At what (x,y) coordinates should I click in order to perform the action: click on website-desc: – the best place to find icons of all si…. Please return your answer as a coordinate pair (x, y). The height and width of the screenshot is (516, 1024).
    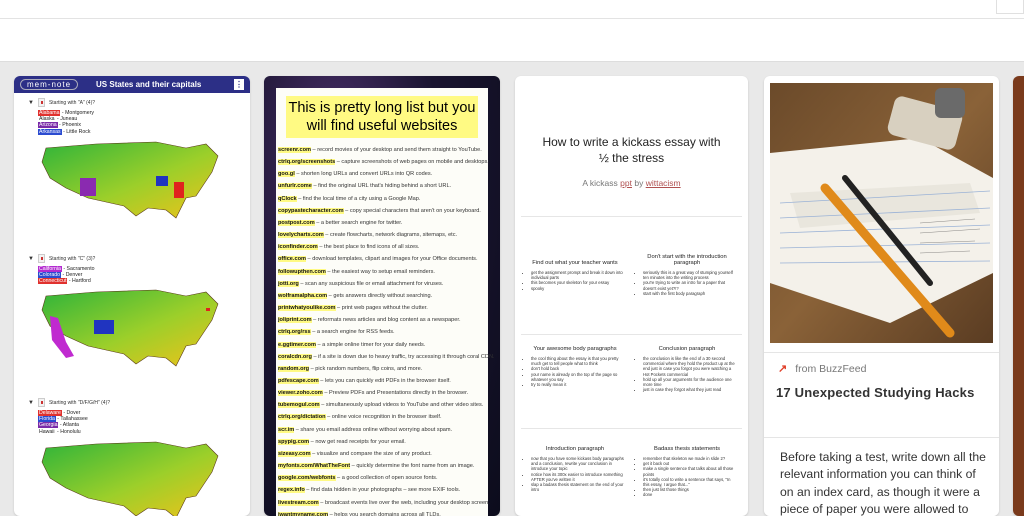
    Looking at the image, I should click on (368, 247).